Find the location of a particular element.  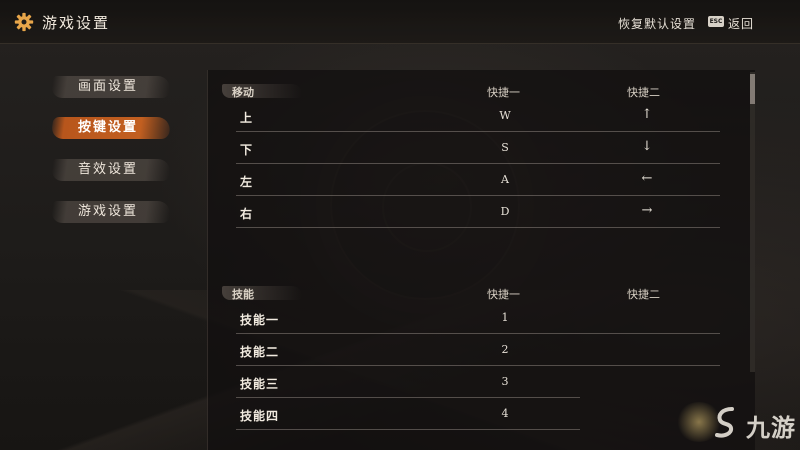

table-row: 技能二 2 is located at coordinates (478, 350).